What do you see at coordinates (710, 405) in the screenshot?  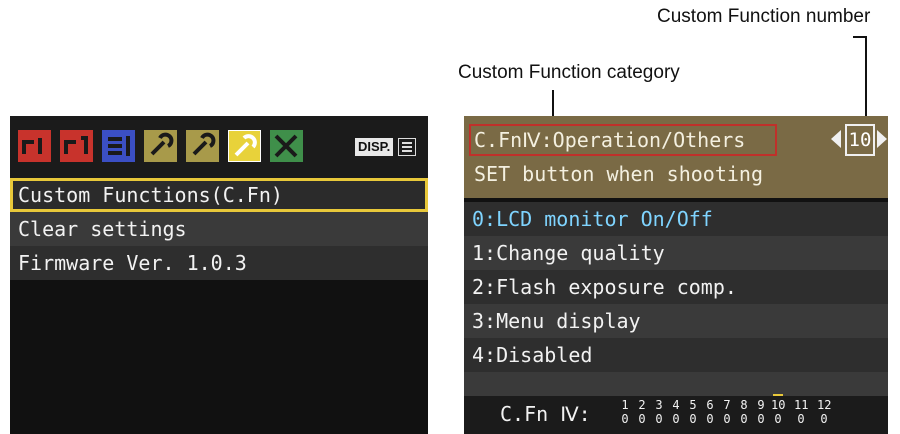 I see `setting-number: 6` at bounding box center [710, 405].